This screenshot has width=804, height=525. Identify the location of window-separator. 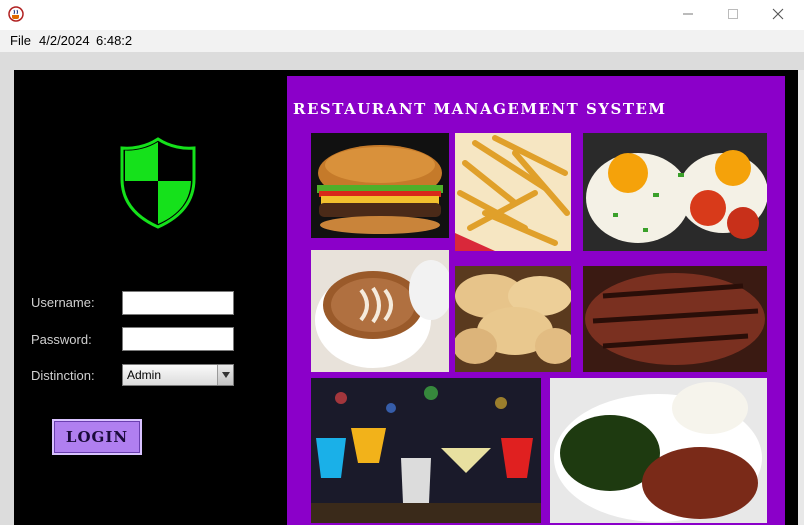
(402, 61).